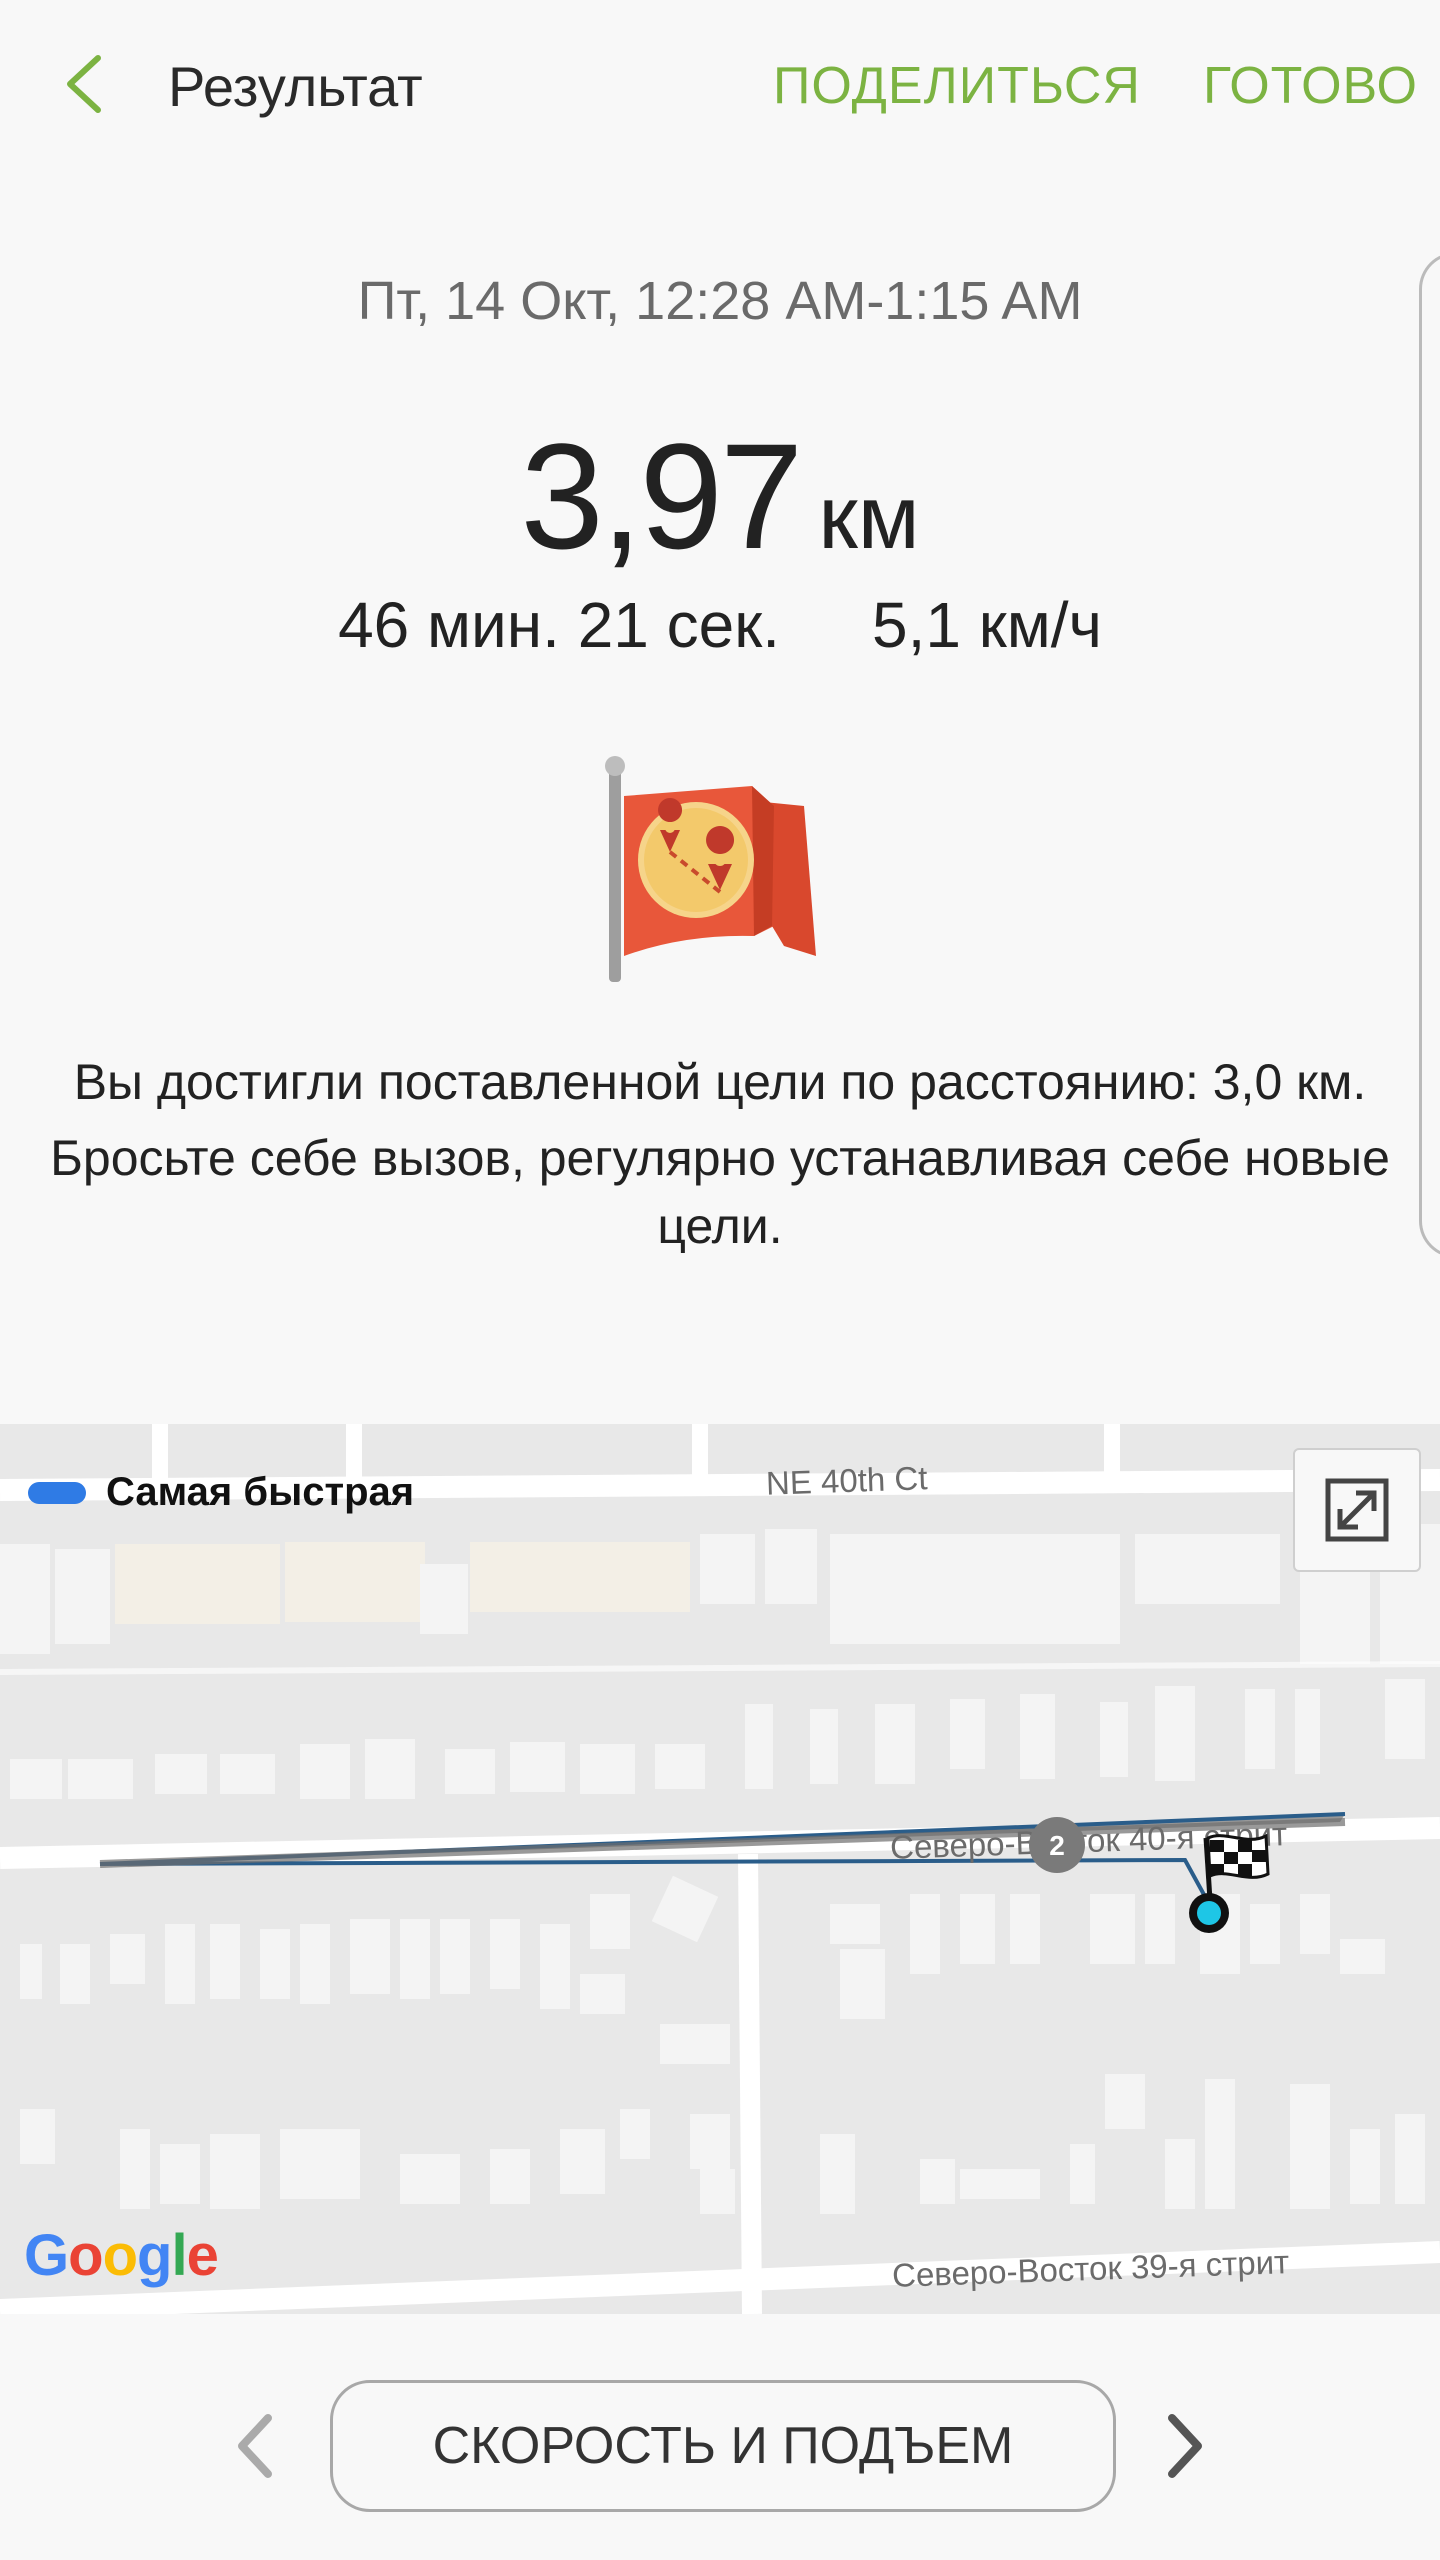 The image size is (1440, 2560). I want to click on distance: 3,97 км, so click(720, 496).